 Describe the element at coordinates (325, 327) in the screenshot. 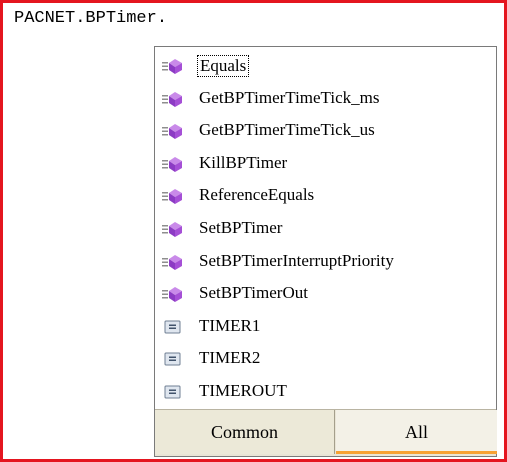

I see `list-item: TIMER1` at that location.